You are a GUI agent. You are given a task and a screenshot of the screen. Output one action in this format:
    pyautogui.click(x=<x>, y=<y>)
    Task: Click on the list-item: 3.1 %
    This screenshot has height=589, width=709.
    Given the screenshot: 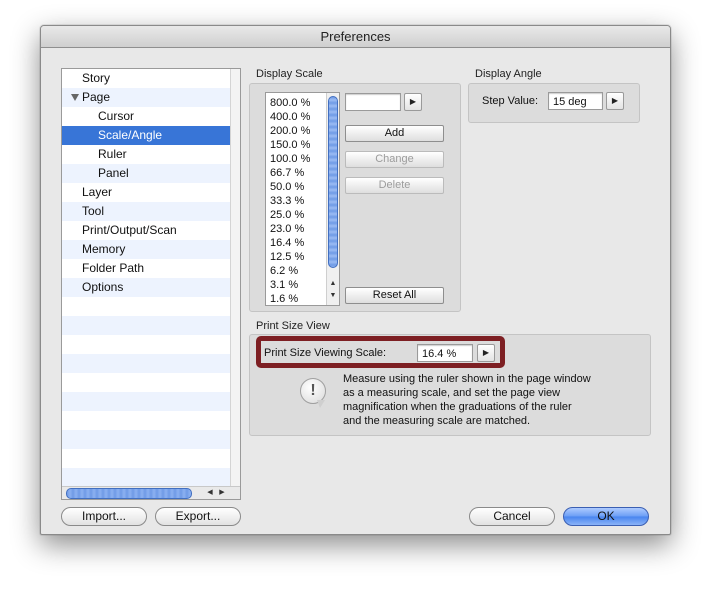 What is the action you would take?
    pyautogui.click(x=284, y=285)
    